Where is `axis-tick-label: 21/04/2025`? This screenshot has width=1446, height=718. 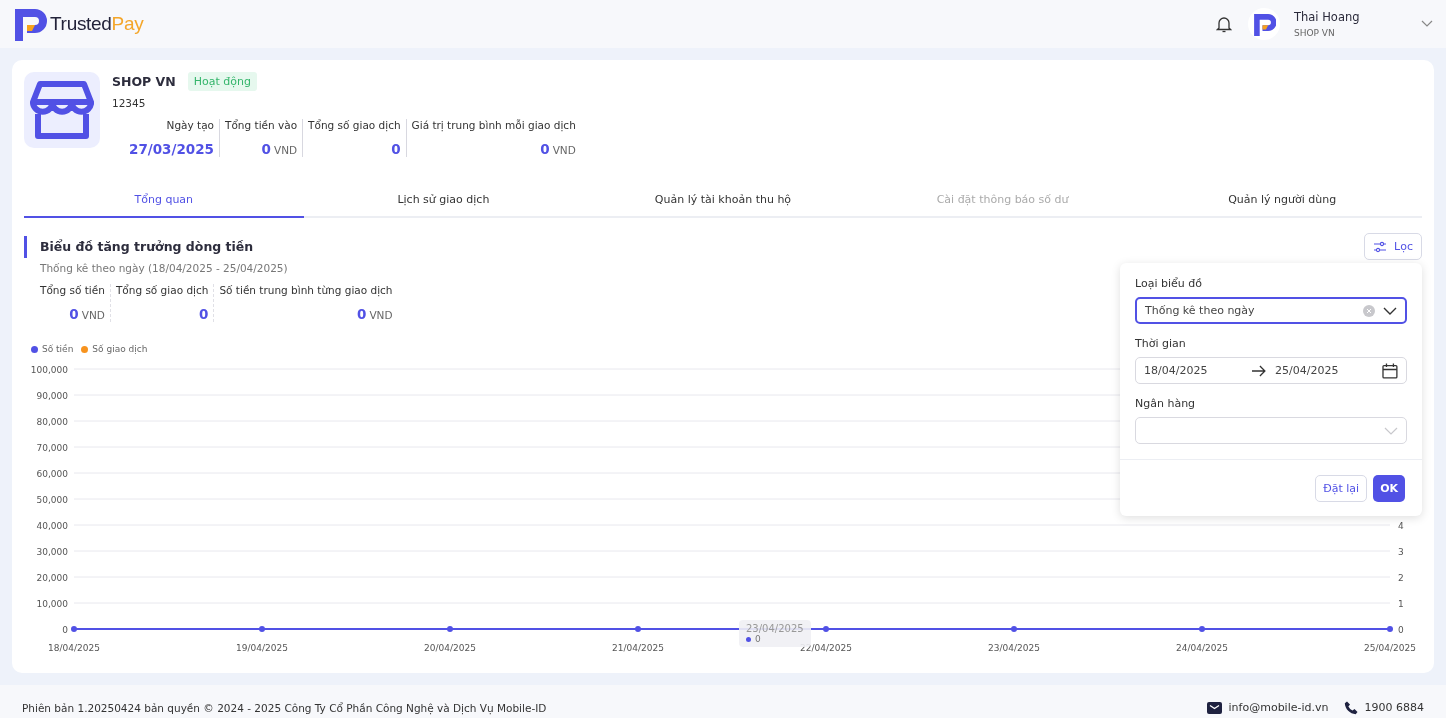 axis-tick-label: 21/04/2025 is located at coordinates (638, 648).